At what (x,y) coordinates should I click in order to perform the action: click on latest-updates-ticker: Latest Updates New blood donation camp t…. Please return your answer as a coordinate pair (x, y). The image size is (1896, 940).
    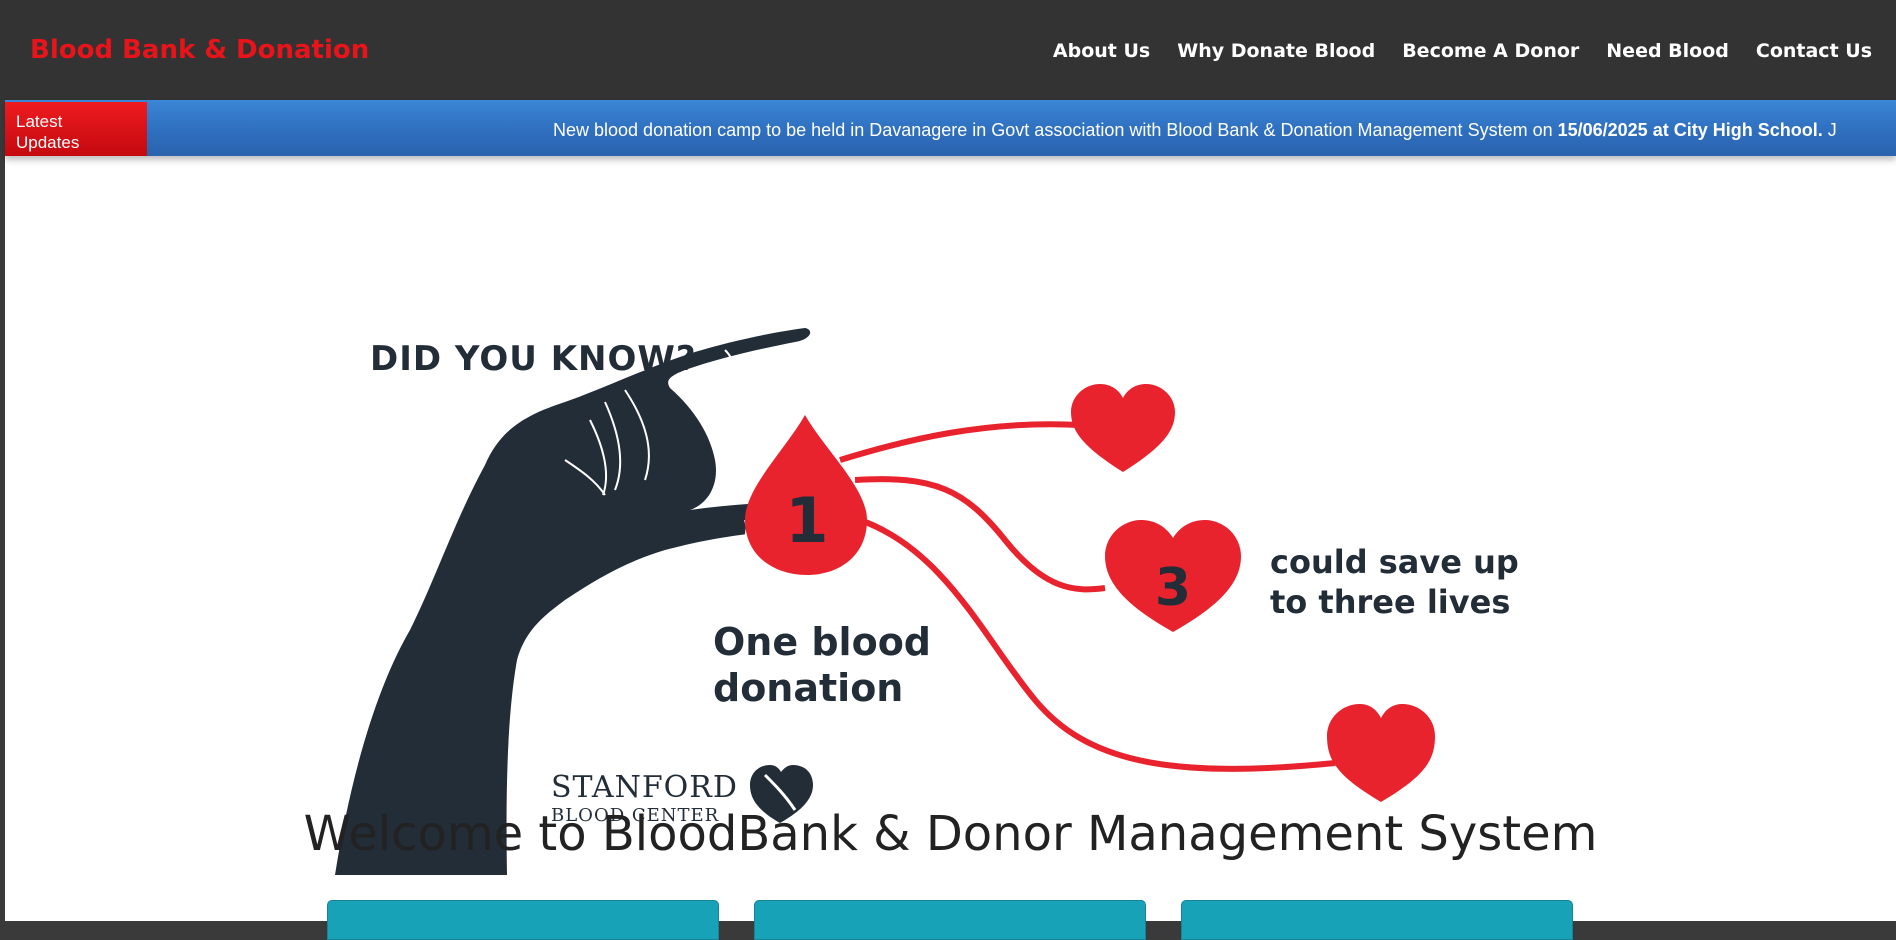
    Looking at the image, I should click on (950, 128).